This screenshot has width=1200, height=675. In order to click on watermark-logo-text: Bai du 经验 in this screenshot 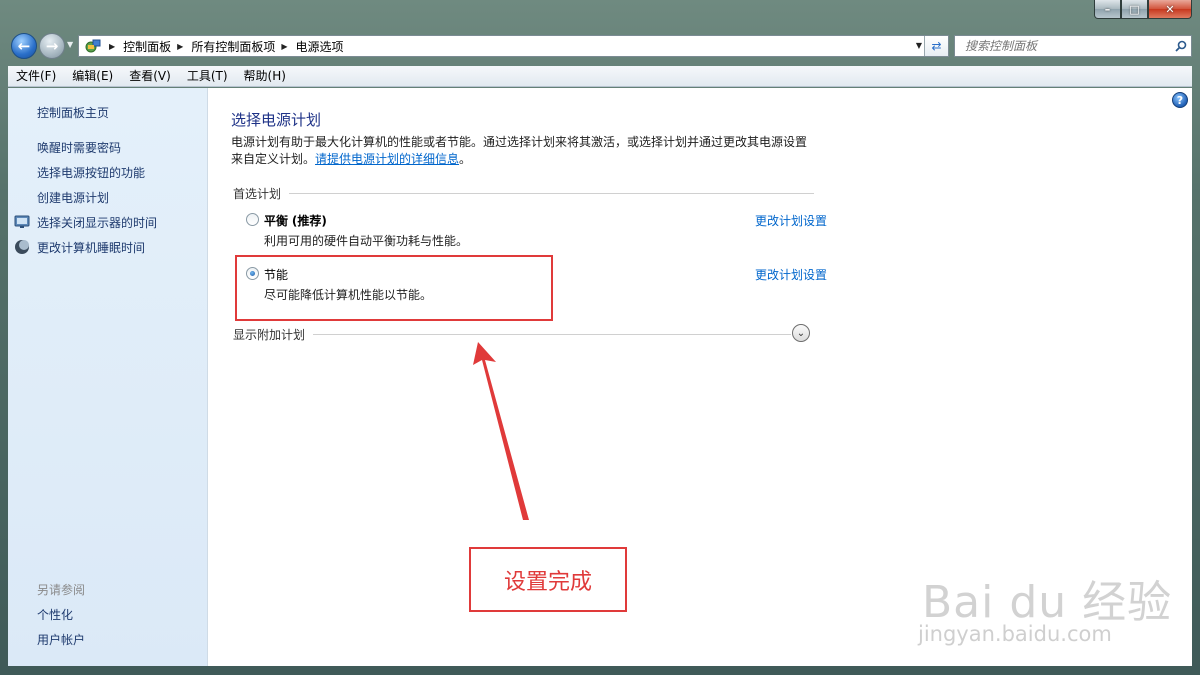, I will do `click(1047, 602)`.